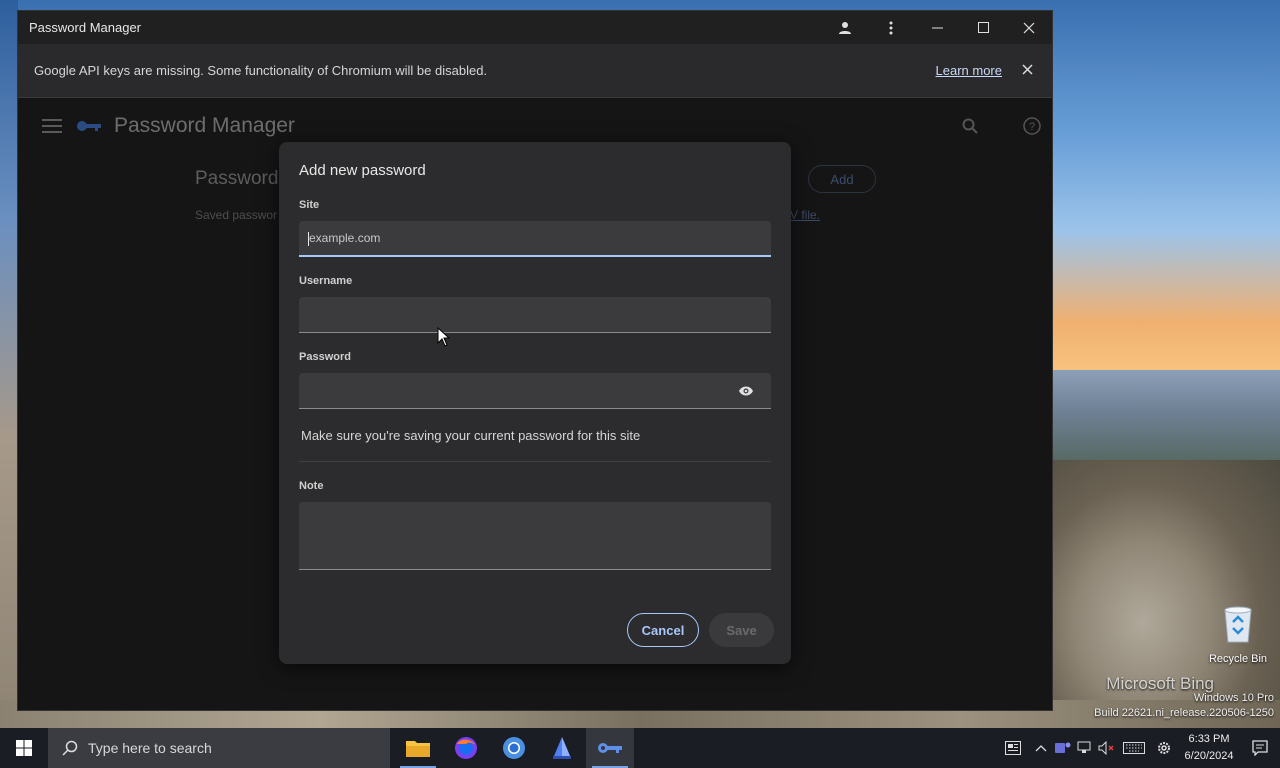  I want to click on system-tray: 6:33 PM 6/20/2024, so click(1138, 748).